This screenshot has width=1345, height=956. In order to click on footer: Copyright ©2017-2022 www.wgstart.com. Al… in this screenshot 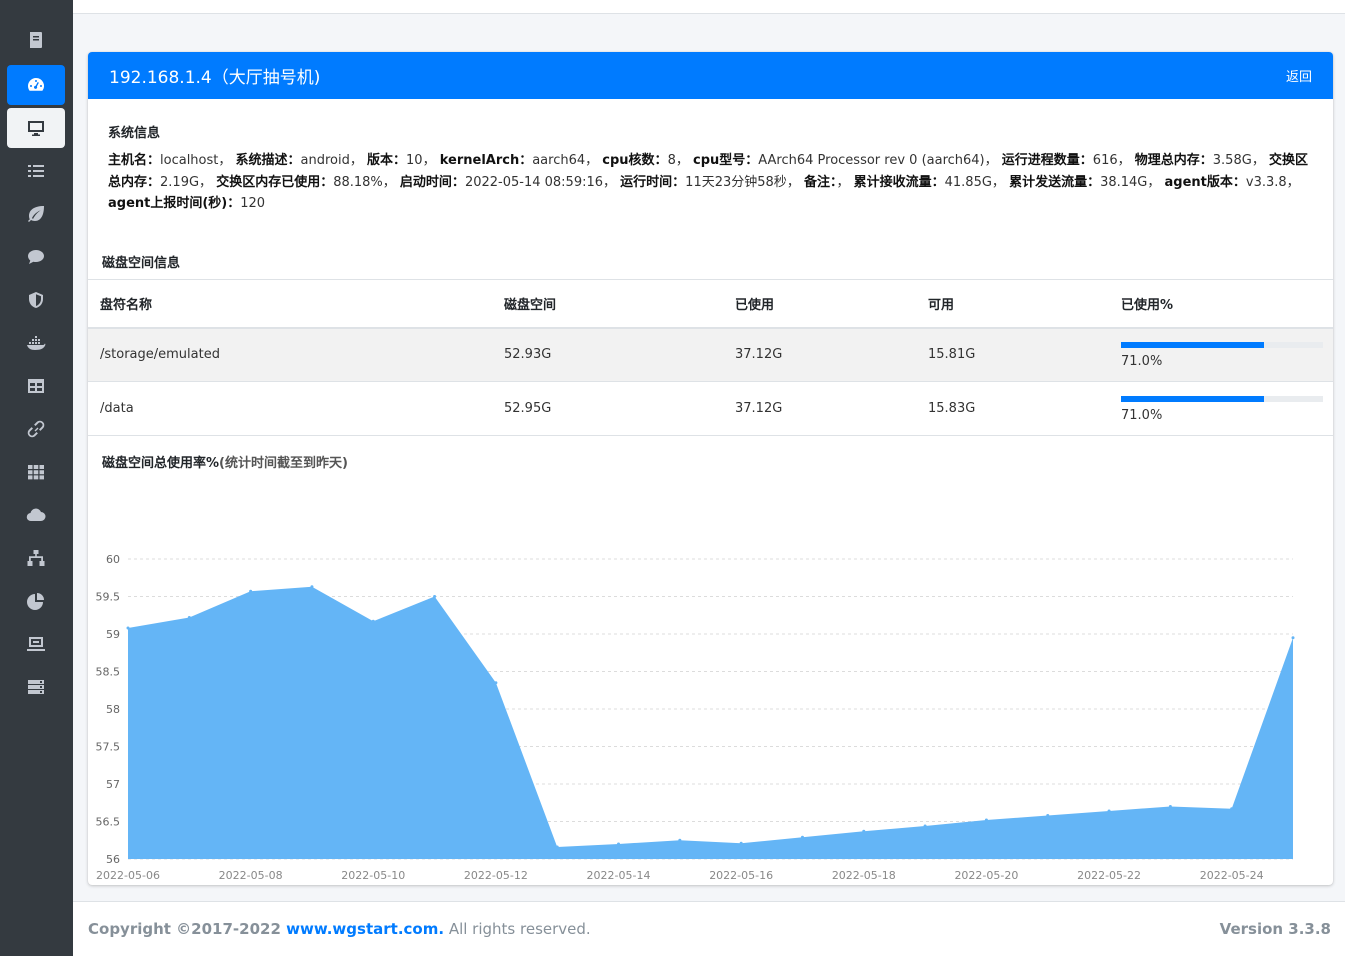, I will do `click(709, 928)`.